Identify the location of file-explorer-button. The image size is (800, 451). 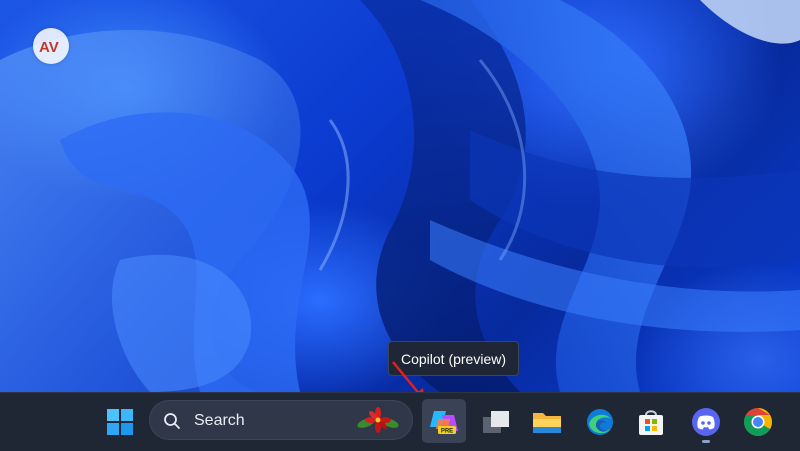
(547, 422).